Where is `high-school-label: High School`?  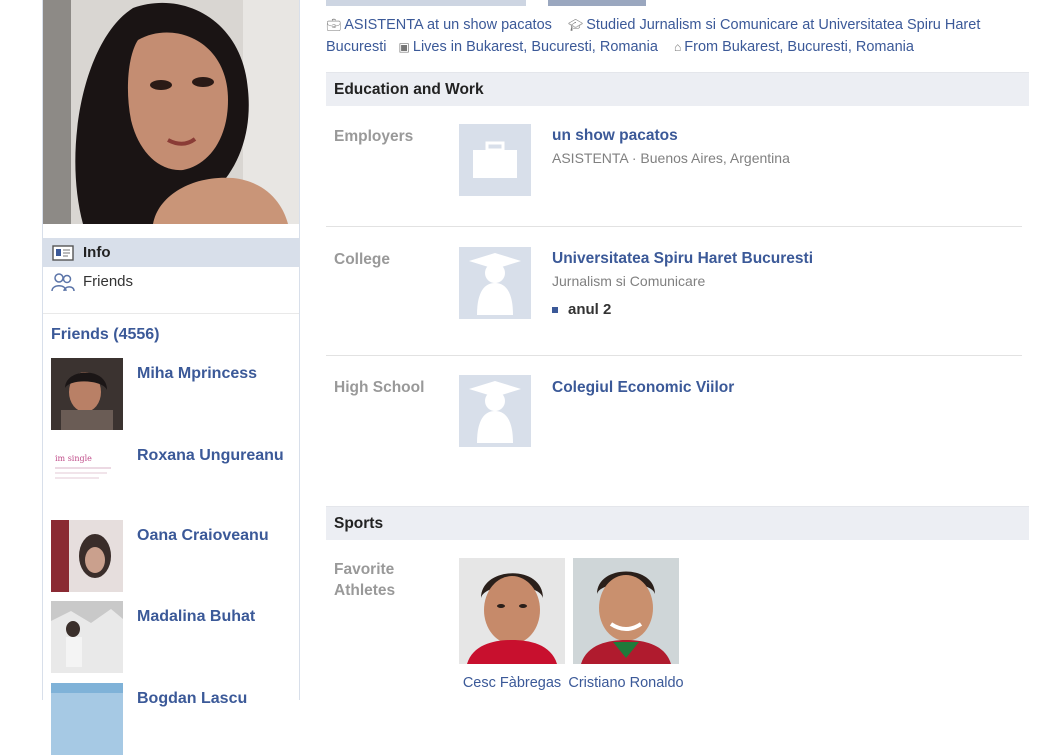 high-school-label: High School is located at coordinates (379, 387).